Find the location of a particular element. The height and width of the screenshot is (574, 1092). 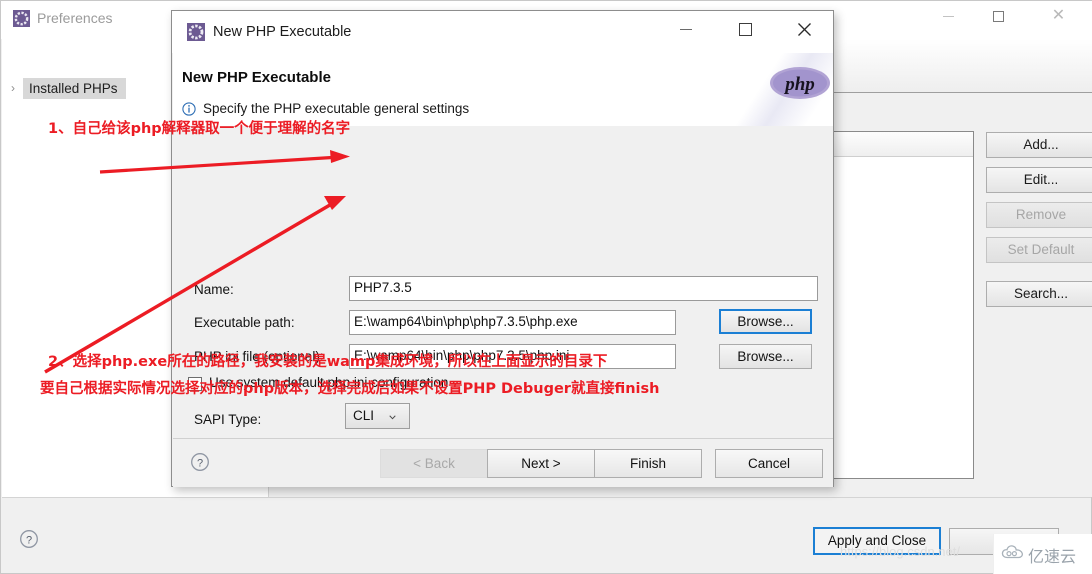

dialog-title: New PHP Executable is located at coordinates (282, 32).